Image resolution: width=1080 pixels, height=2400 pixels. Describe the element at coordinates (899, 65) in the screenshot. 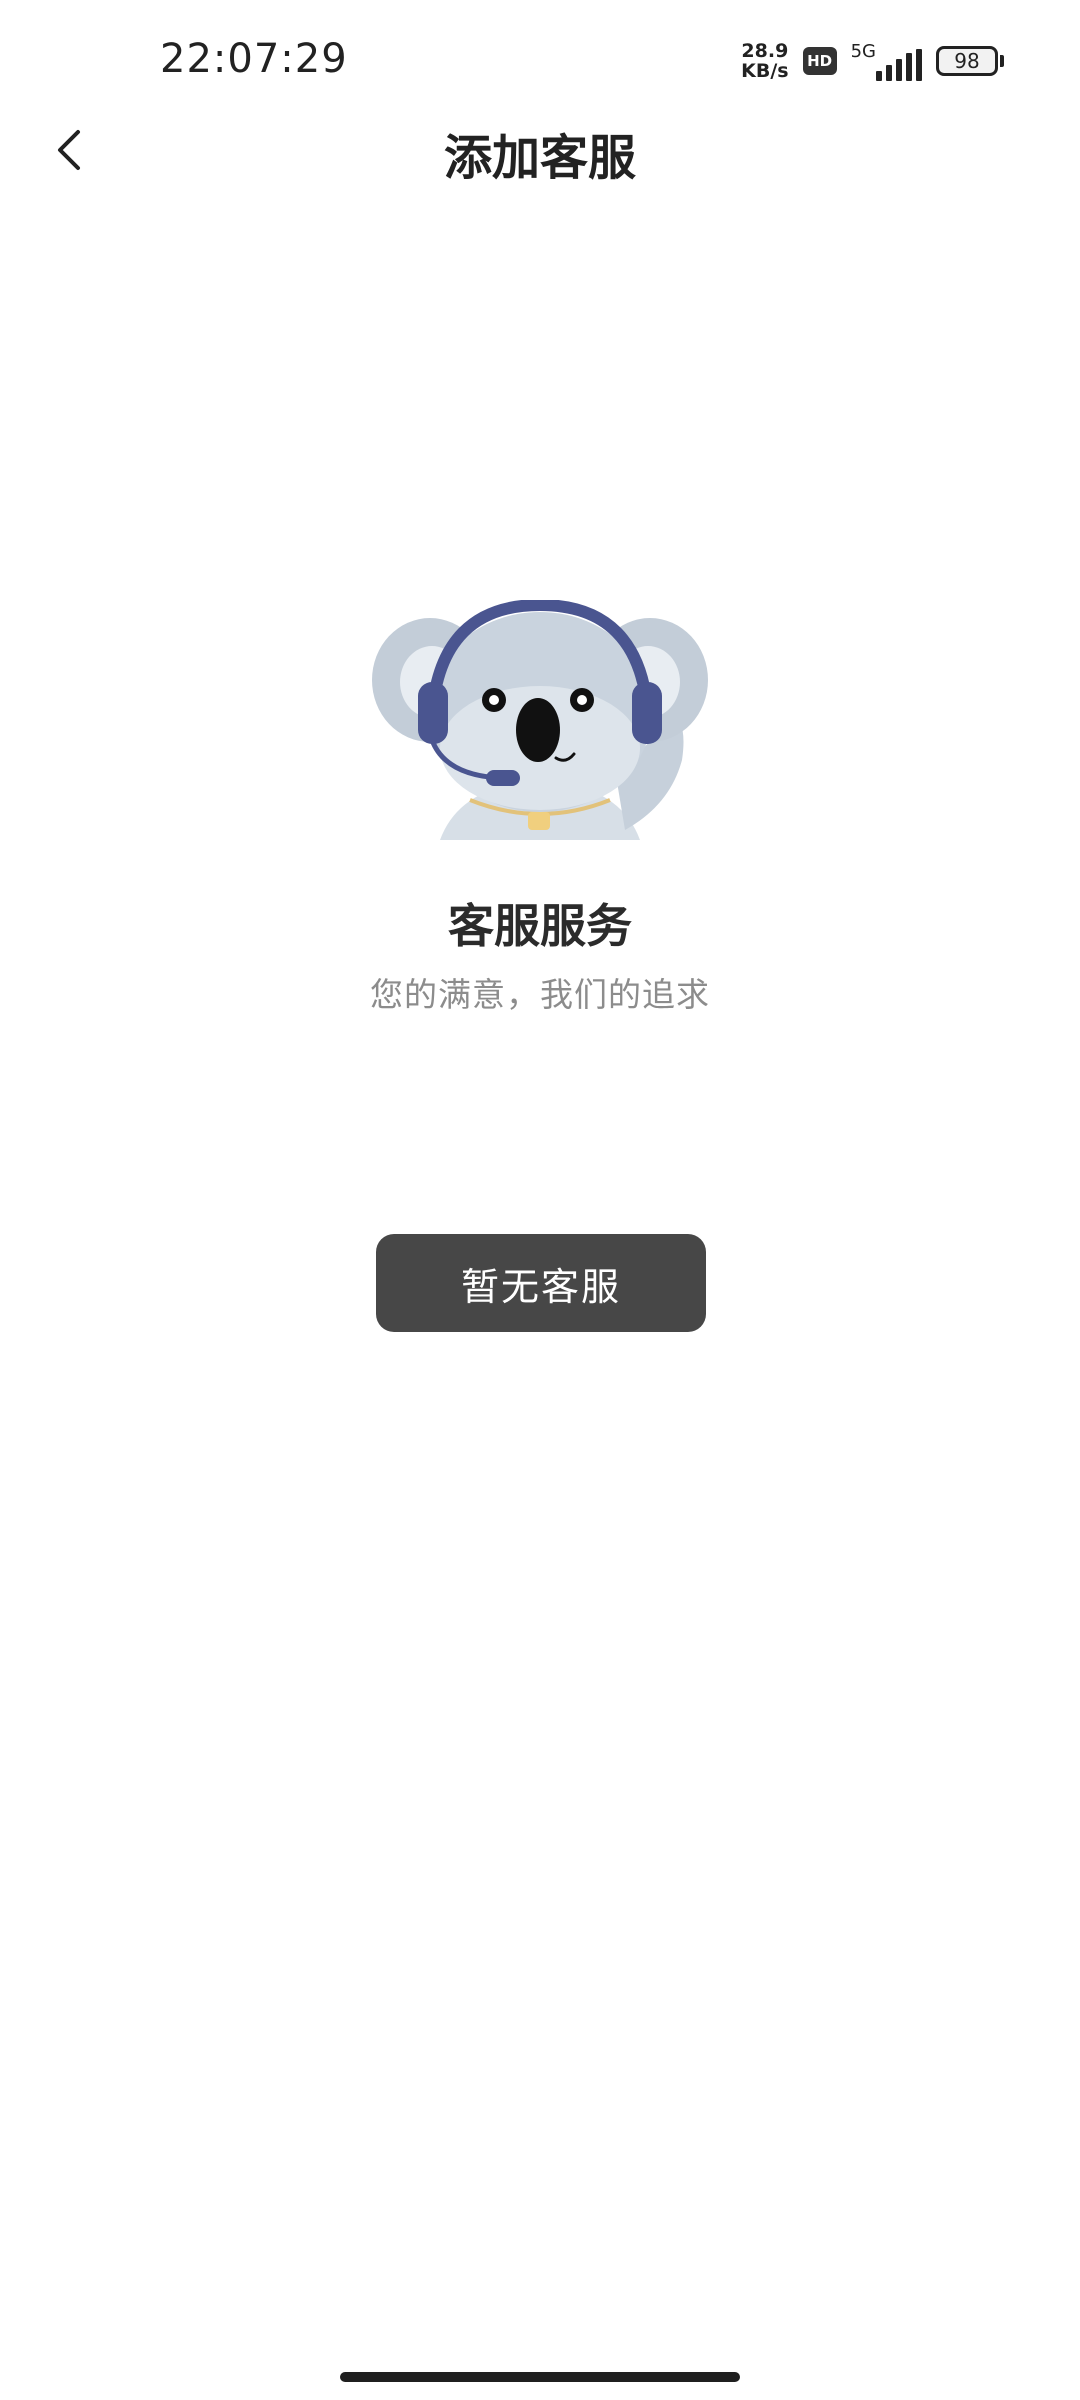

I see `signal-bars` at that location.